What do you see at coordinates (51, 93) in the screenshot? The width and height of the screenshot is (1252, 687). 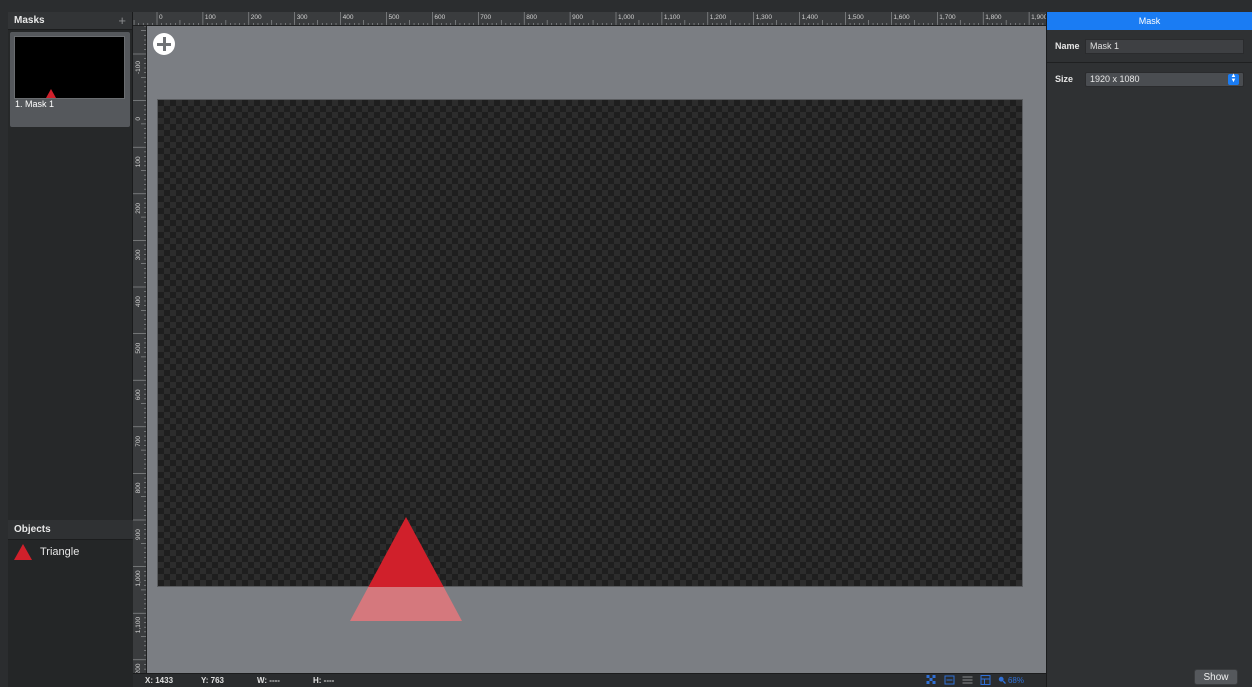 I see `thumbnail-triangle` at bounding box center [51, 93].